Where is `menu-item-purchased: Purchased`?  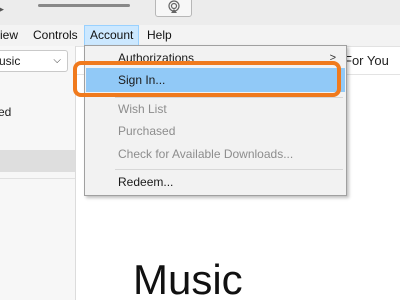 menu-item-purchased: Purchased is located at coordinates (215, 131).